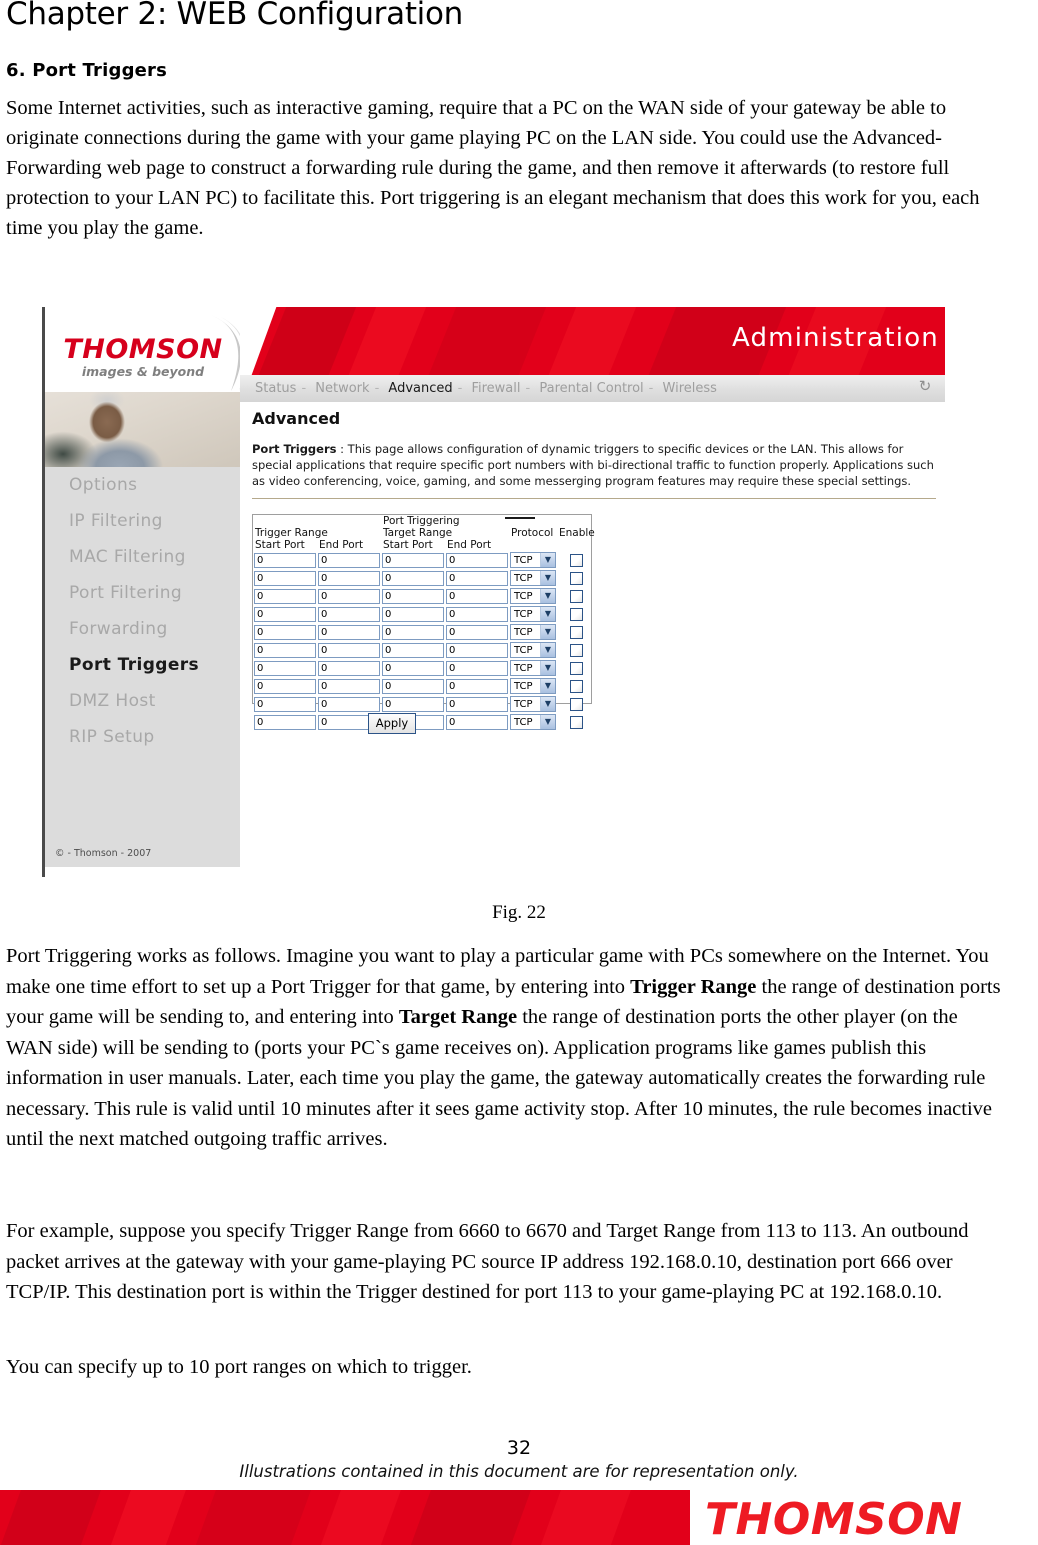 The width and height of the screenshot is (1038, 1545). Describe the element at coordinates (142, 521) in the screenshot. I see `sidebar-item-ip-filtering: IP Filtering` at that location.